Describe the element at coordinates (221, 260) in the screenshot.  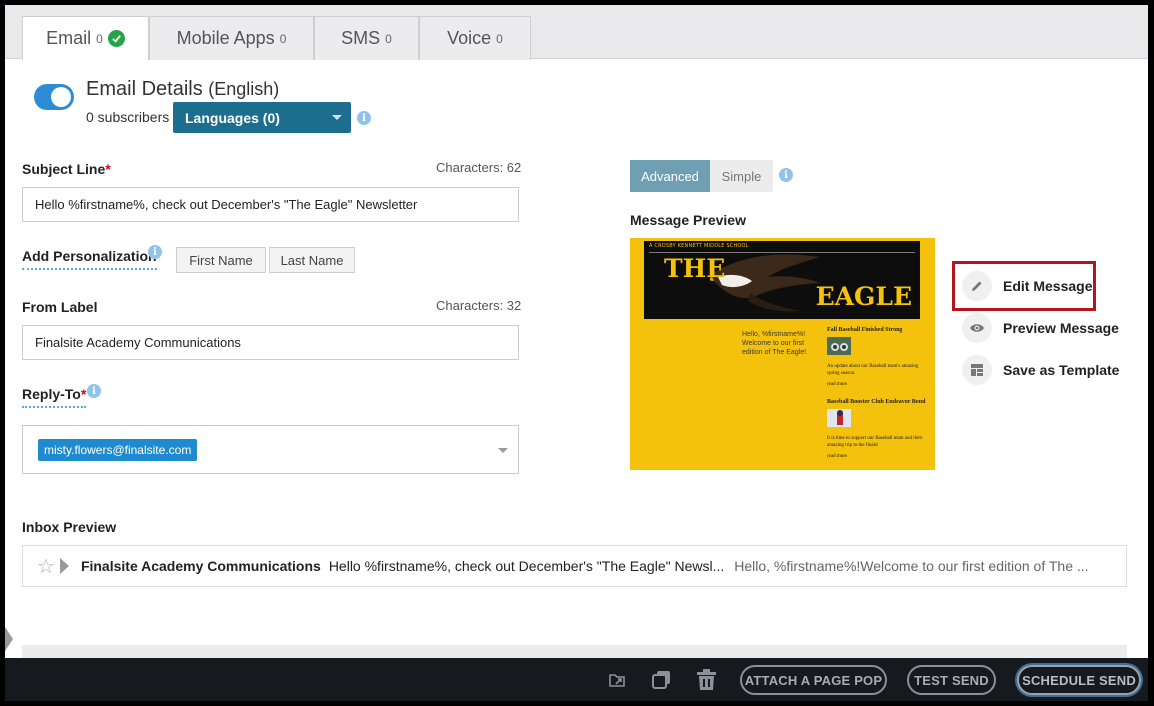
I see `first-name-button: First Name` at that location.